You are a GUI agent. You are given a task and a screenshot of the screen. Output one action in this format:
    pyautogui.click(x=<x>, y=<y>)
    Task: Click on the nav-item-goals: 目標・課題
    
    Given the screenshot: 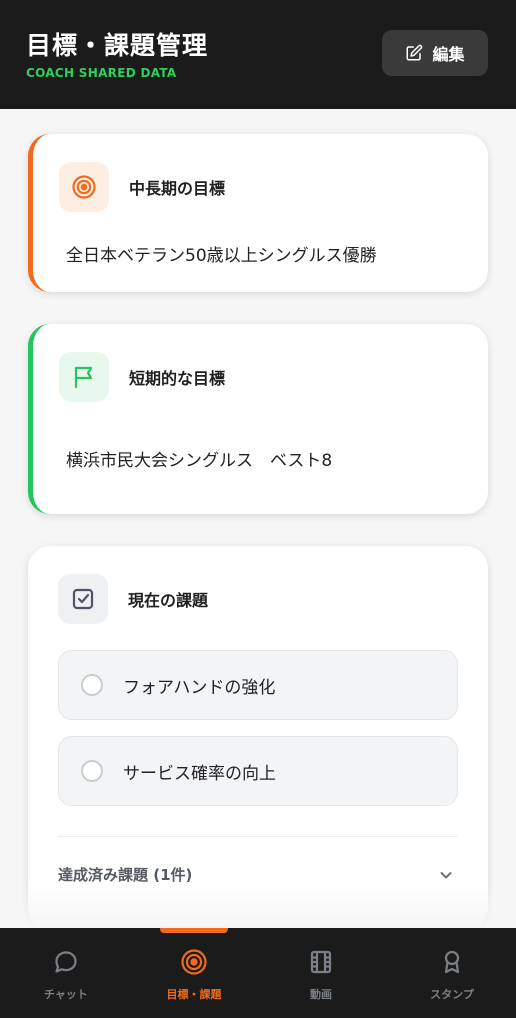 What is the action you would take?
    pyautogui.click(x=194, y=975)
    